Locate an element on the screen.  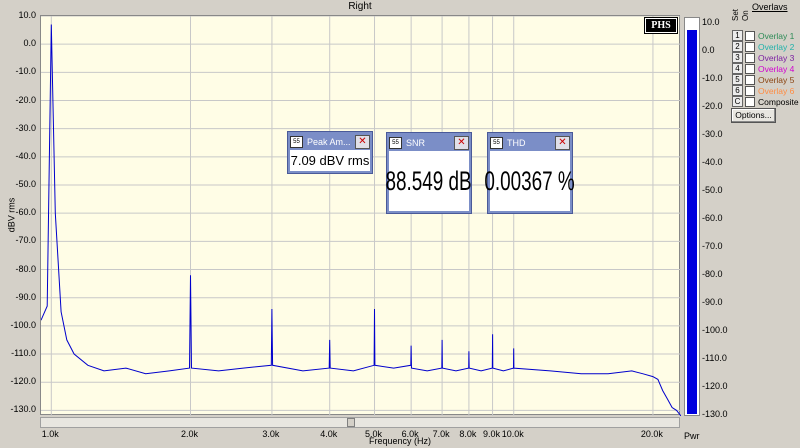
meter-value-text: 0.00367 % is located at coordinates (530, 180).